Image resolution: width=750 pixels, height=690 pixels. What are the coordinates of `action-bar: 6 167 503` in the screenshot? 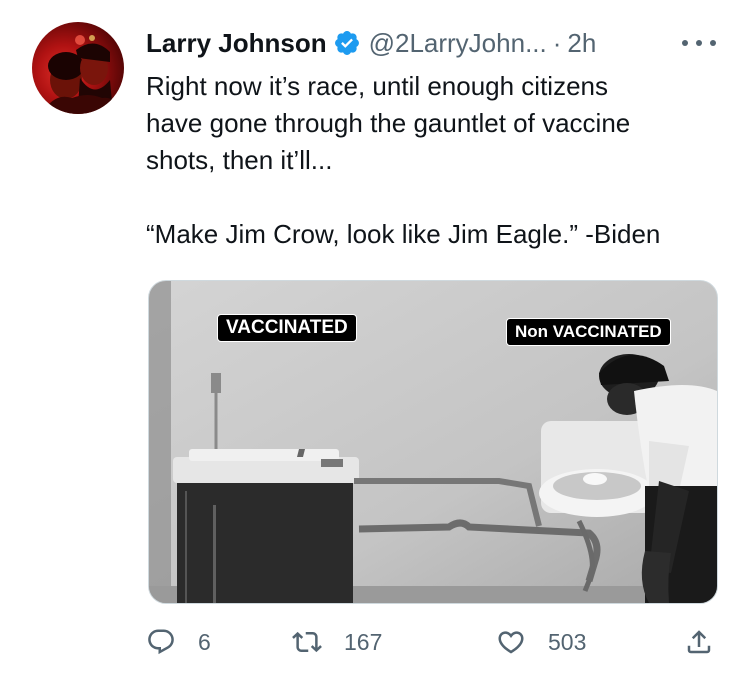 It's located at (436, 642).